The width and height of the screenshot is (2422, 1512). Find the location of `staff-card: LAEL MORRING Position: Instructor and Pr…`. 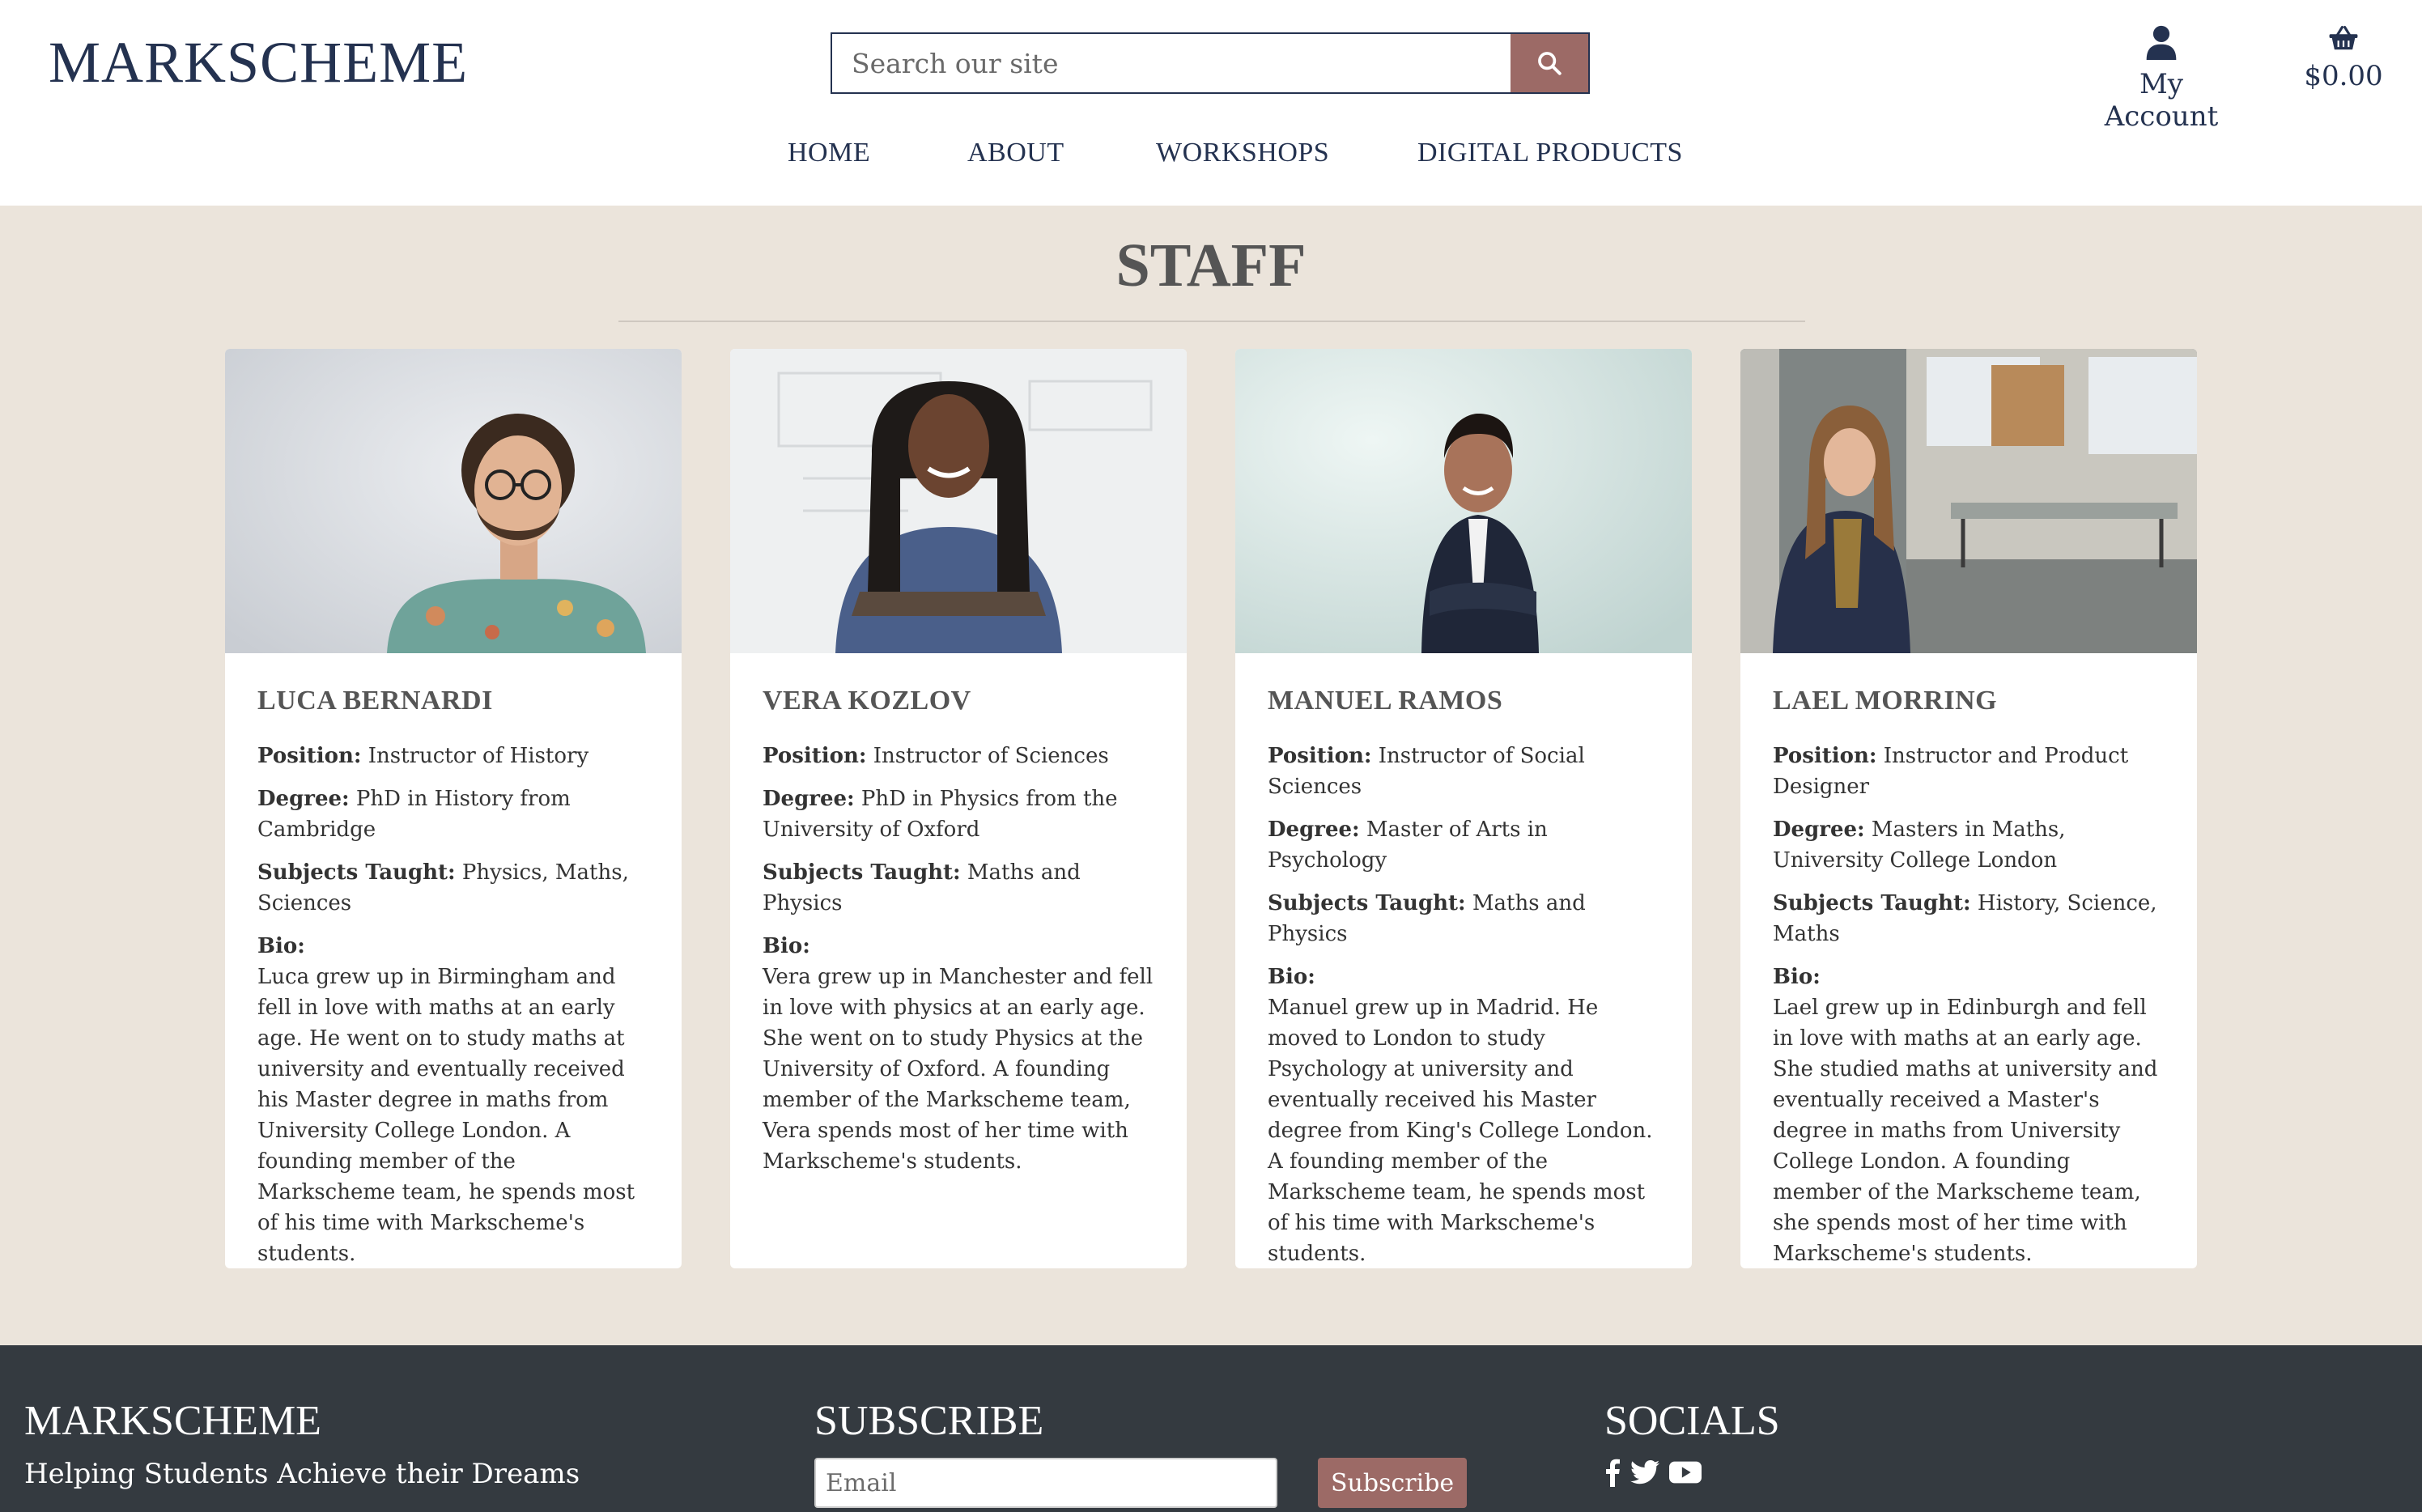

staff-card: LAEL MORRING Position: Instructor and Pr… is located at coordinates (1968, 808).